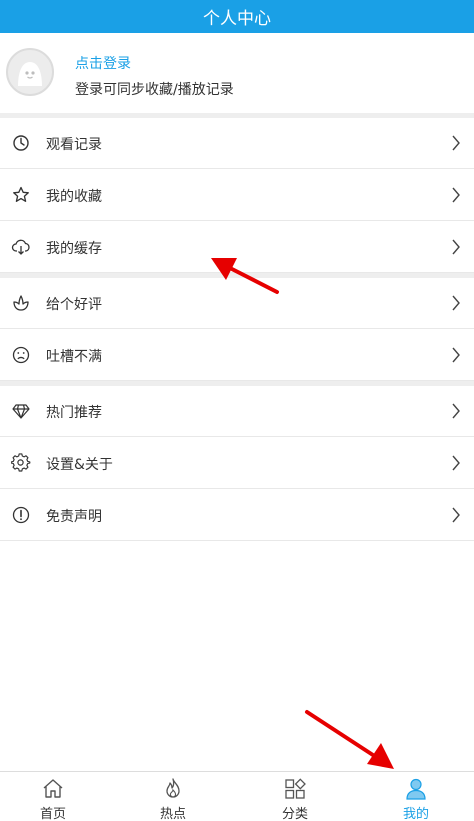  Describe the element at coordinates (349, 739) in the screenshot. I see `annotation-arrow` at that location.